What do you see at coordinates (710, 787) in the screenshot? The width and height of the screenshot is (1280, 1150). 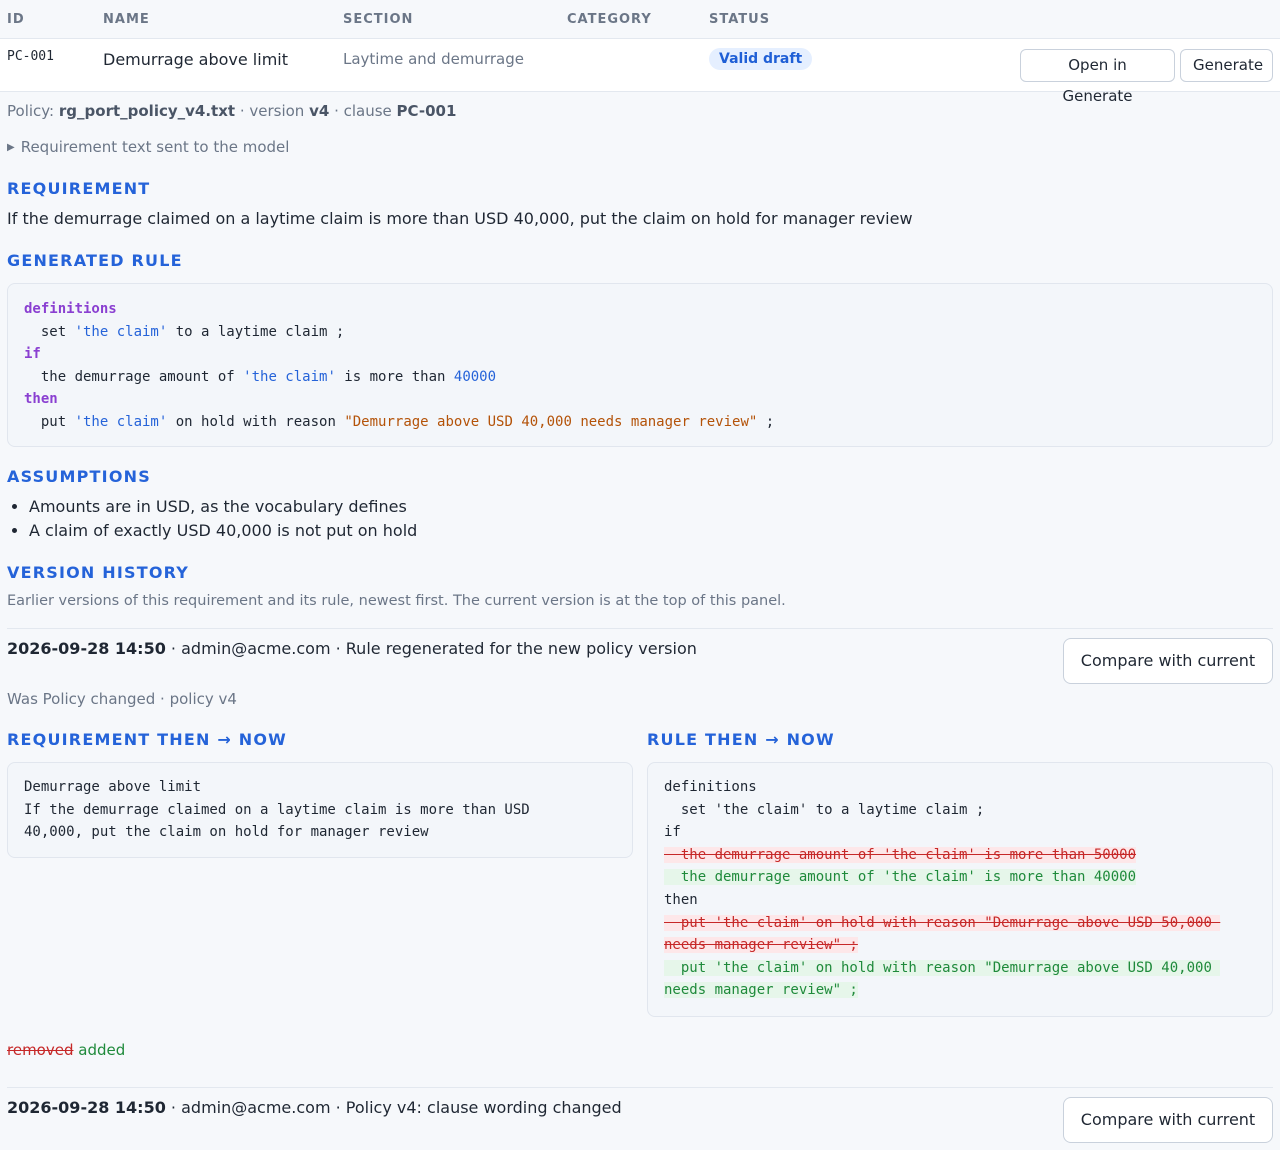 I see `diff-context-line: definitions` at bounding box center [710, 787].